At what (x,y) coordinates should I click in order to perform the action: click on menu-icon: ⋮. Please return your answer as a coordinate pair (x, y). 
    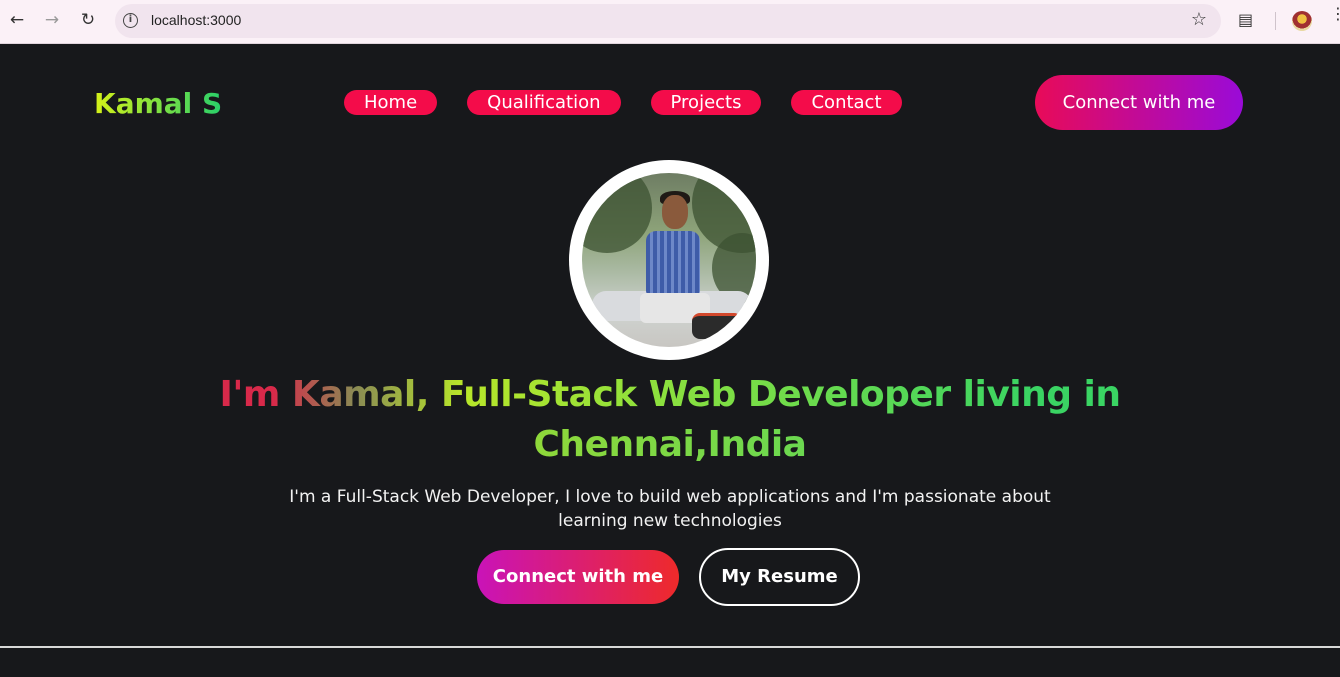
    Looking at the image, I should click on (1335, 19).